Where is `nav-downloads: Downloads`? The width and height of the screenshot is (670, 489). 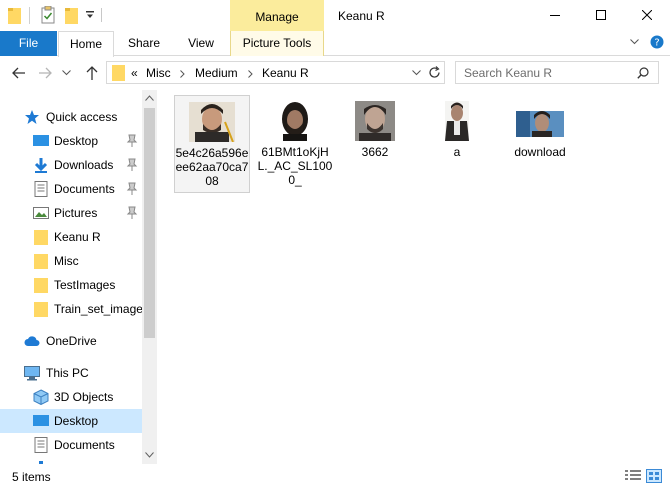 nav-downloads: Downloads is located at coordinates (71, 165).